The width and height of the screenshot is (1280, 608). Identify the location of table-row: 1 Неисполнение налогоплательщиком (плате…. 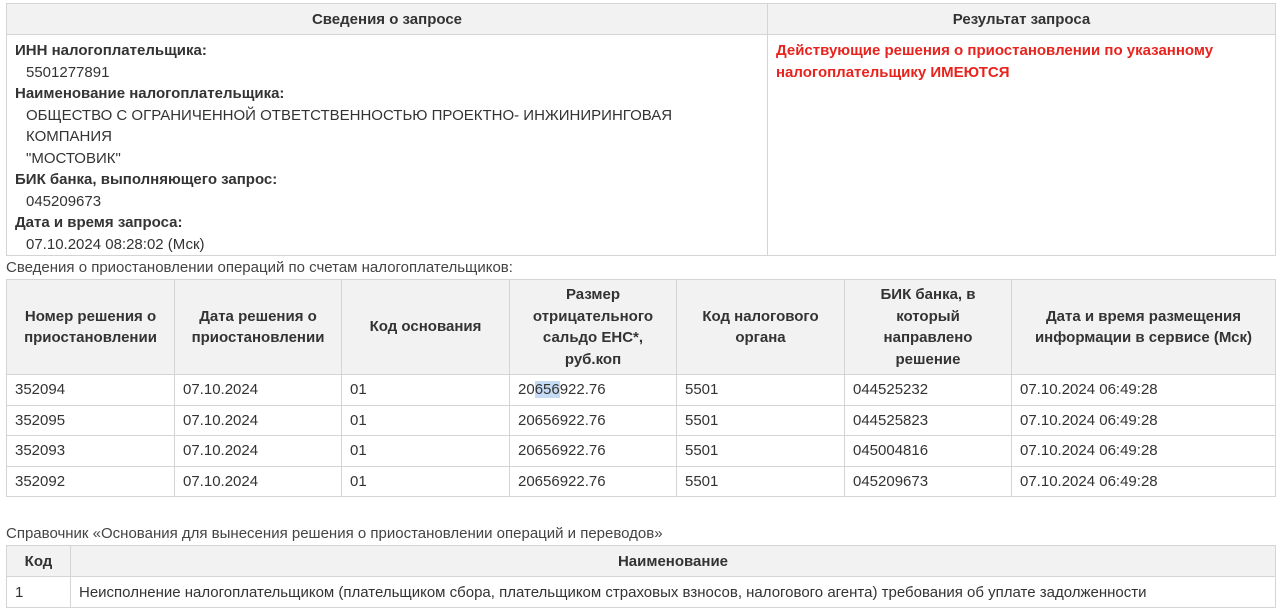
(641, 592).